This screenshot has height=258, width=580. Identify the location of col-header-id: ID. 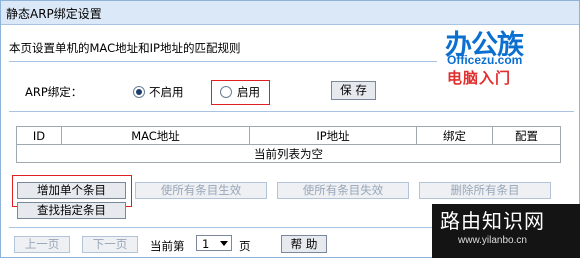
(39, 135).